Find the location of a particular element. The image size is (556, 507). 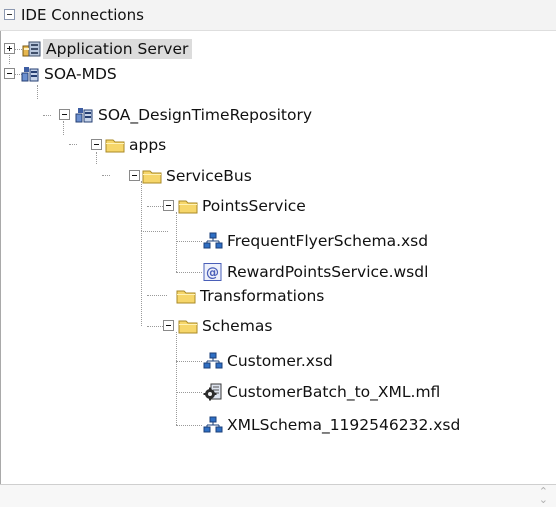

tree-node-rewardpointsservice-wsdl: @ RewardPointsService.wsdl is located at coordinates (270, 272).